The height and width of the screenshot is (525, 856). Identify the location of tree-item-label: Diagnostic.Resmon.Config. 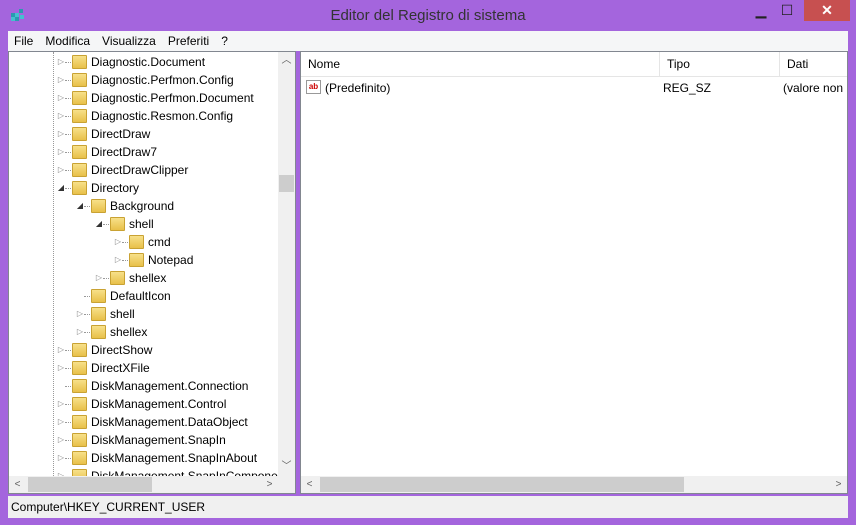
(162, 116).